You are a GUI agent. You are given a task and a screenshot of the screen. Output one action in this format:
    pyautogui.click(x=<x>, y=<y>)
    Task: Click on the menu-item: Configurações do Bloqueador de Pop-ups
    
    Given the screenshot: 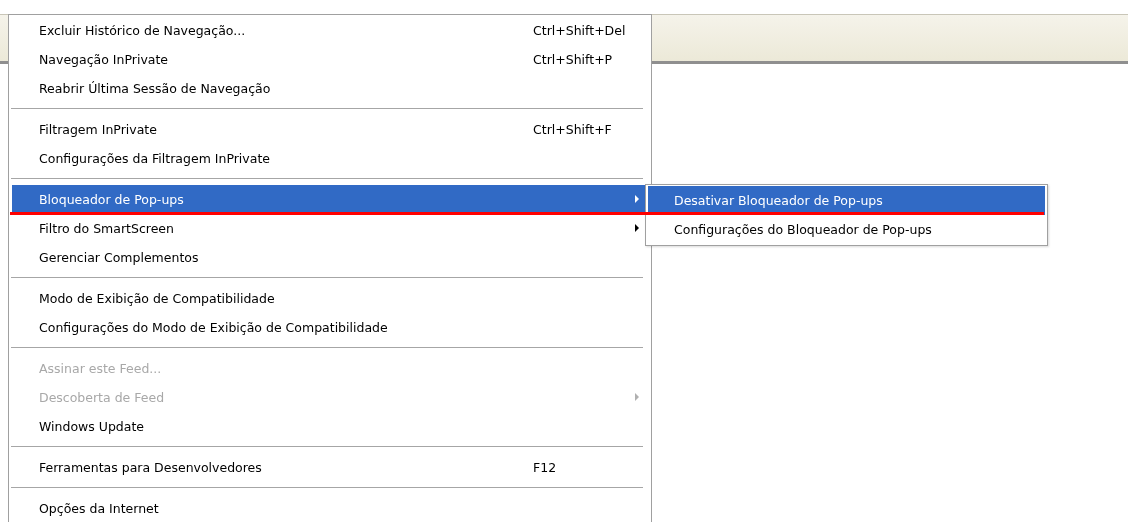 What is the action you would take?
    pyautogui.click(x=846, y=229)
    